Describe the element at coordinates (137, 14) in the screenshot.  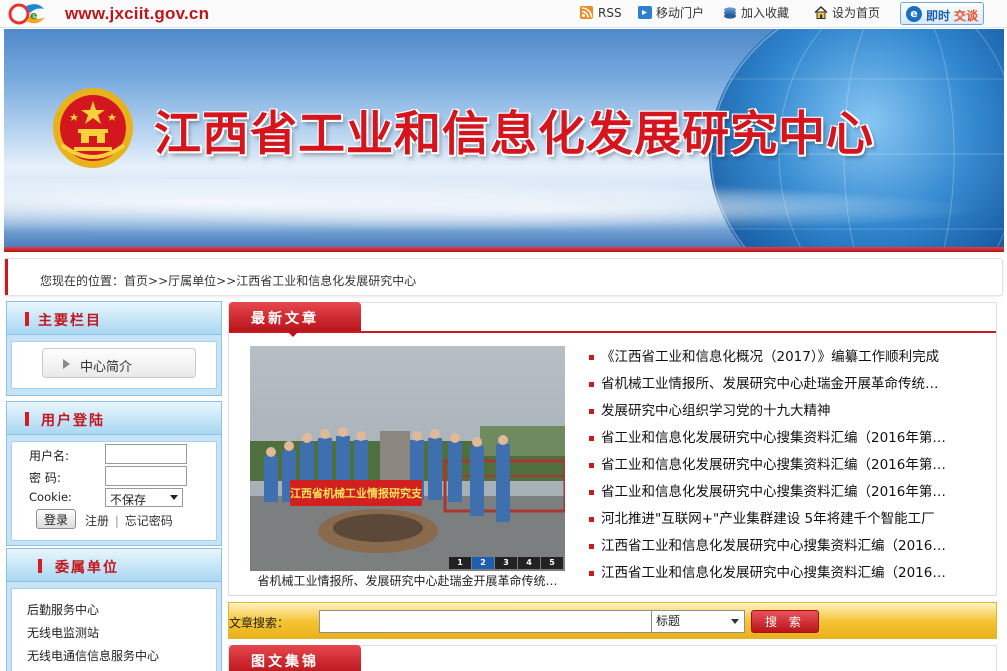
I see `site-url: www.jxciit.gov.cn` at that location.